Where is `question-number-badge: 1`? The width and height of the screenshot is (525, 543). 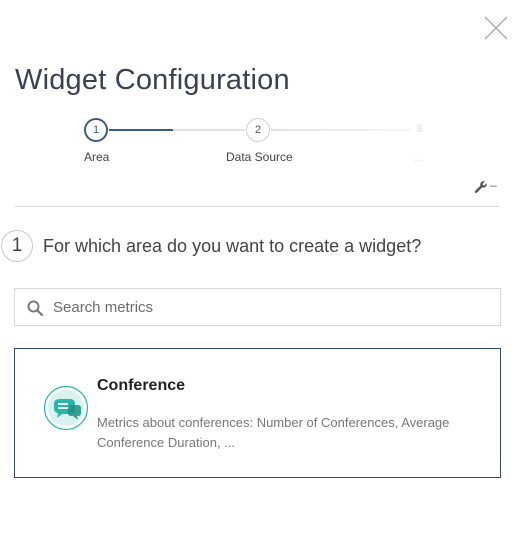 question-number-badge: 1 is located at coordinates (17, 246).